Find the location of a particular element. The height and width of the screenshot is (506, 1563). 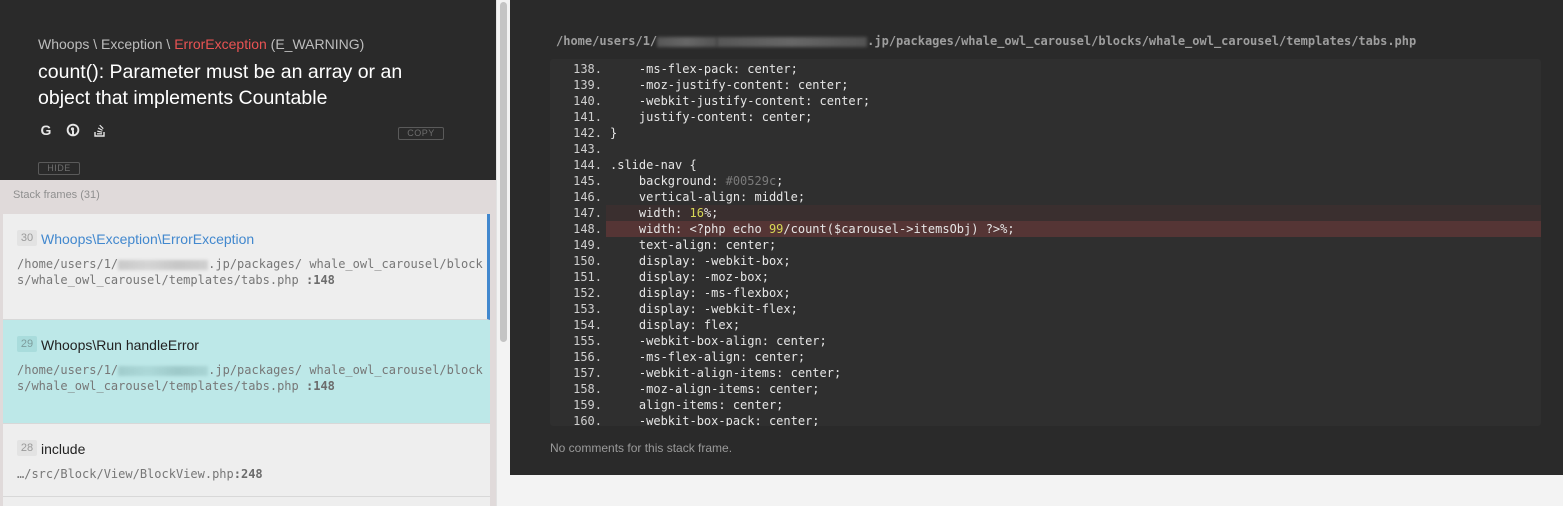

line-source: -webkit-justify-content: center; is located at coordinates (740, 101).